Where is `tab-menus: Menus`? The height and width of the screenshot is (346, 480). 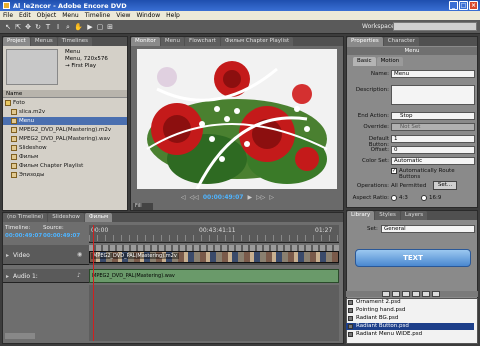
tab-menus: Menus is located at coordinates (43, 41).